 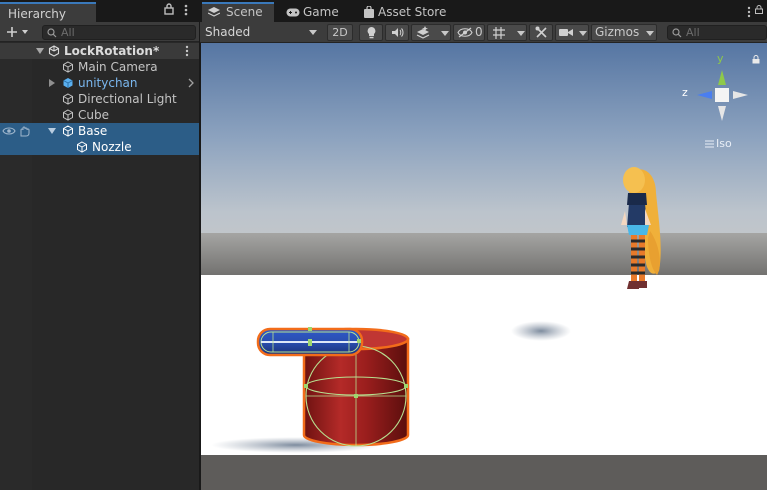 I want to click on 2d-label: 2D, so click(x=340, y=32).